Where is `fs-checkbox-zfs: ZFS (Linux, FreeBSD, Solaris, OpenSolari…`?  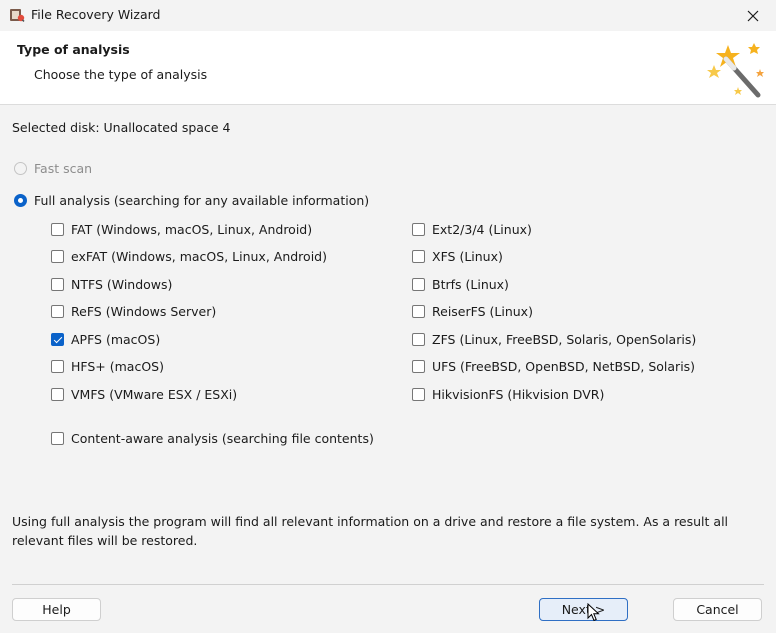
fs-checkbox-zfs: ZFS (Linux, FreeBSD, Solaris, OpenSolari… is located at coordinates (554, 339).